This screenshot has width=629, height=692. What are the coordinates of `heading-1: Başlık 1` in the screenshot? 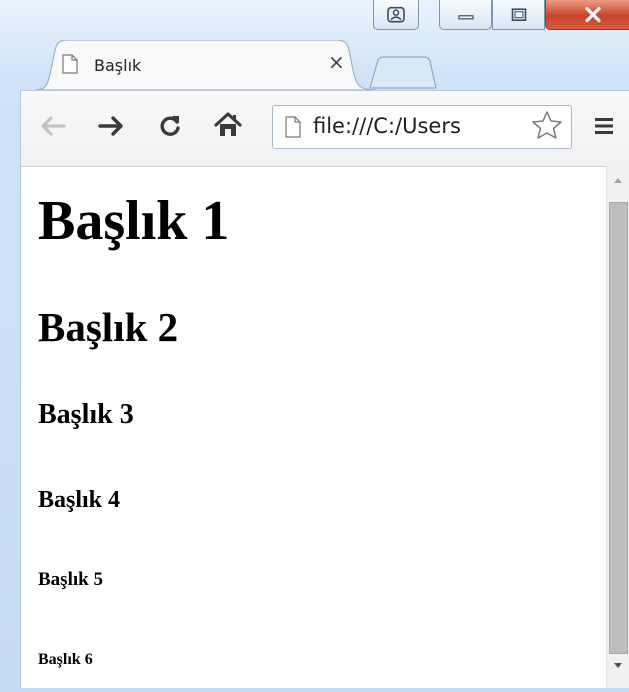 It's located at (134, 221).